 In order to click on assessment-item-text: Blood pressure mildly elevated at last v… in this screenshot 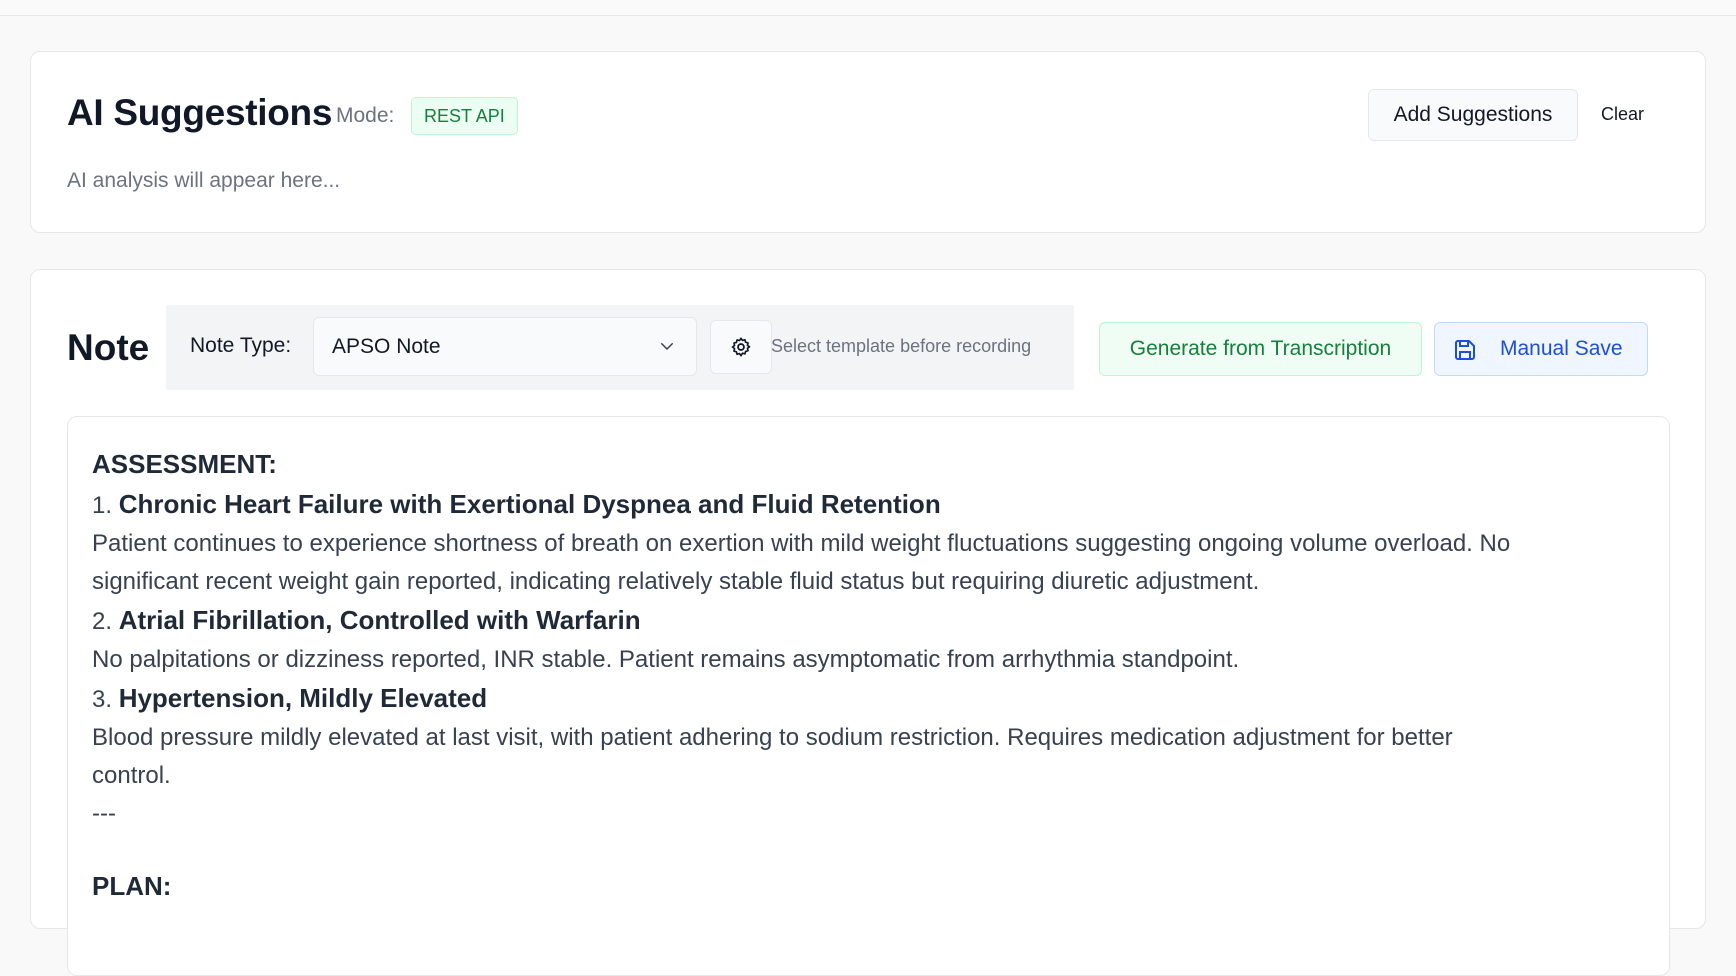, I will do `click(772, 737)`.